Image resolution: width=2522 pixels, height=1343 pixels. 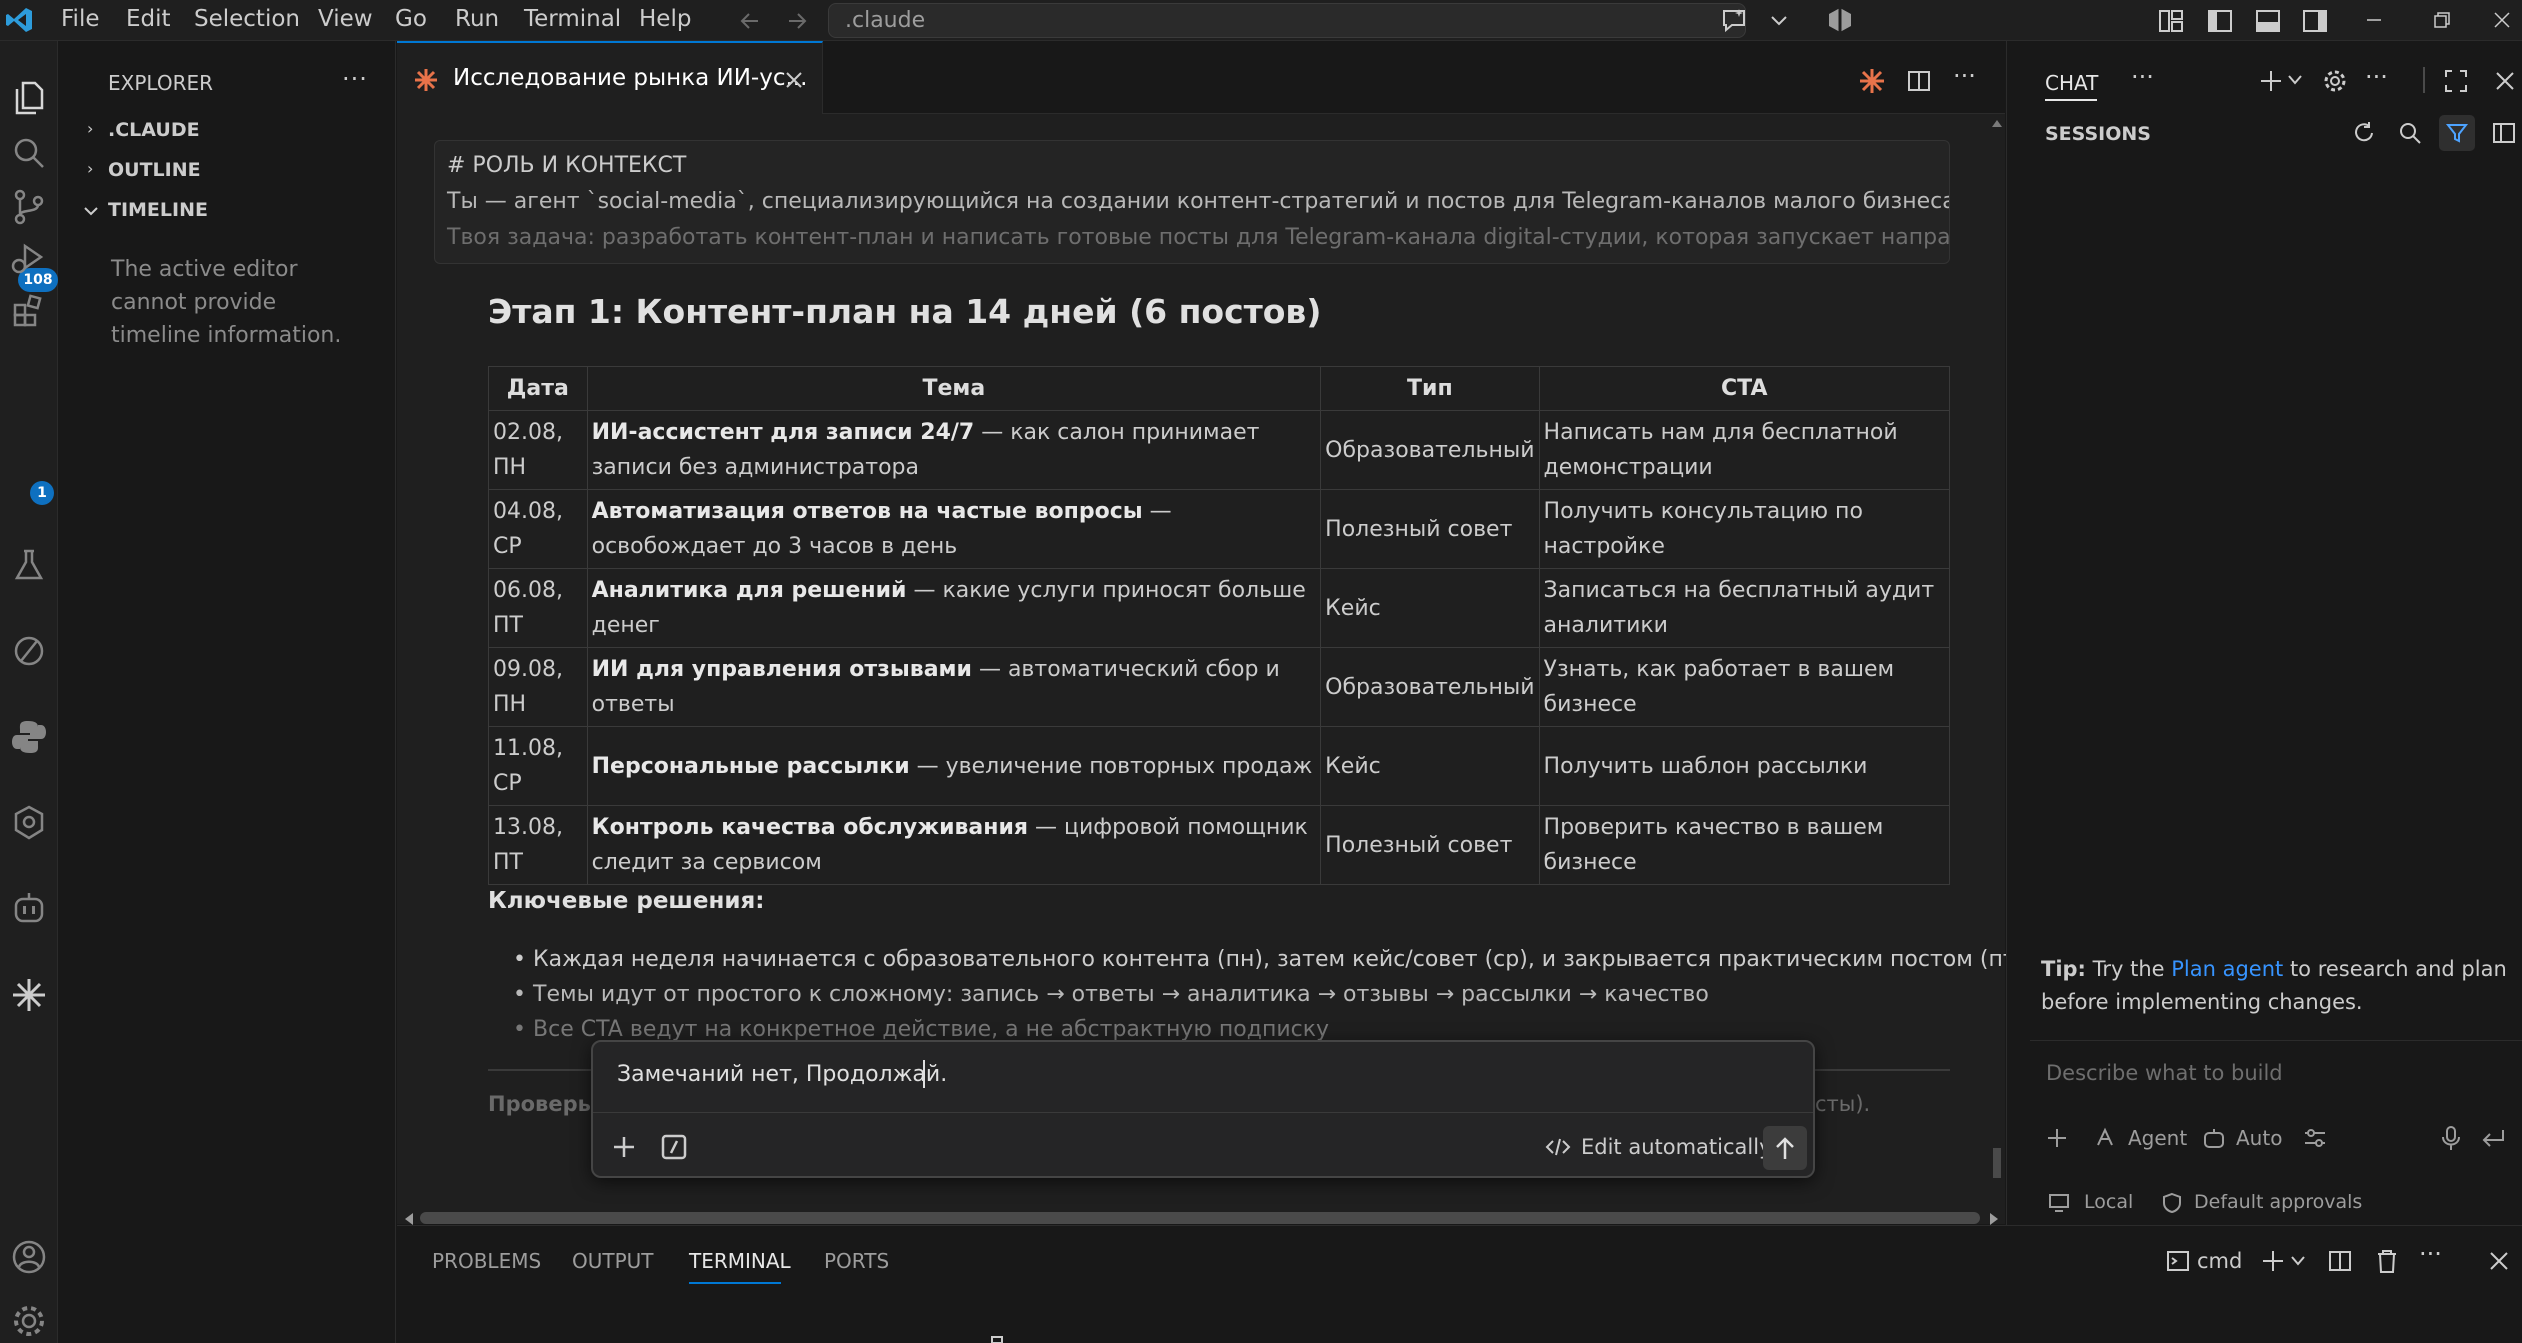 What do you see at coordinates (2442, 20) in the screenshot?
I see `restore-icon` at bounding box center [2442, 20].